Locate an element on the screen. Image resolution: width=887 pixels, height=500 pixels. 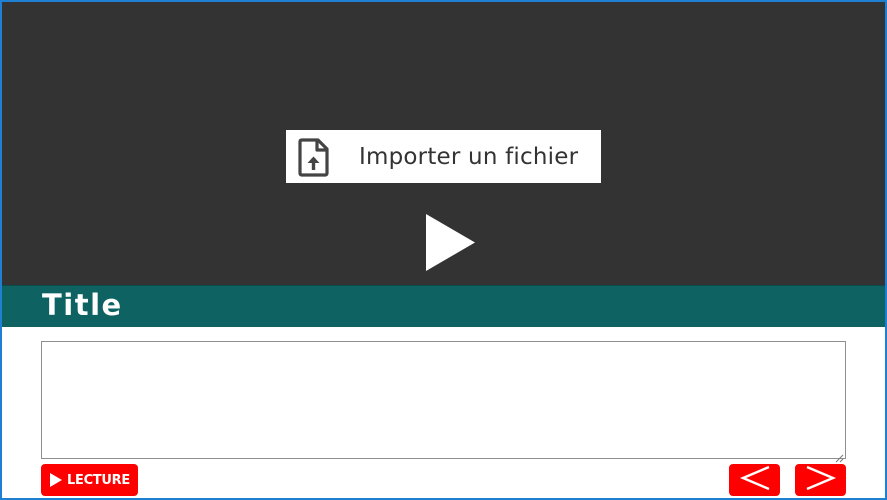
previous-button is located at coordinates (754, 480).